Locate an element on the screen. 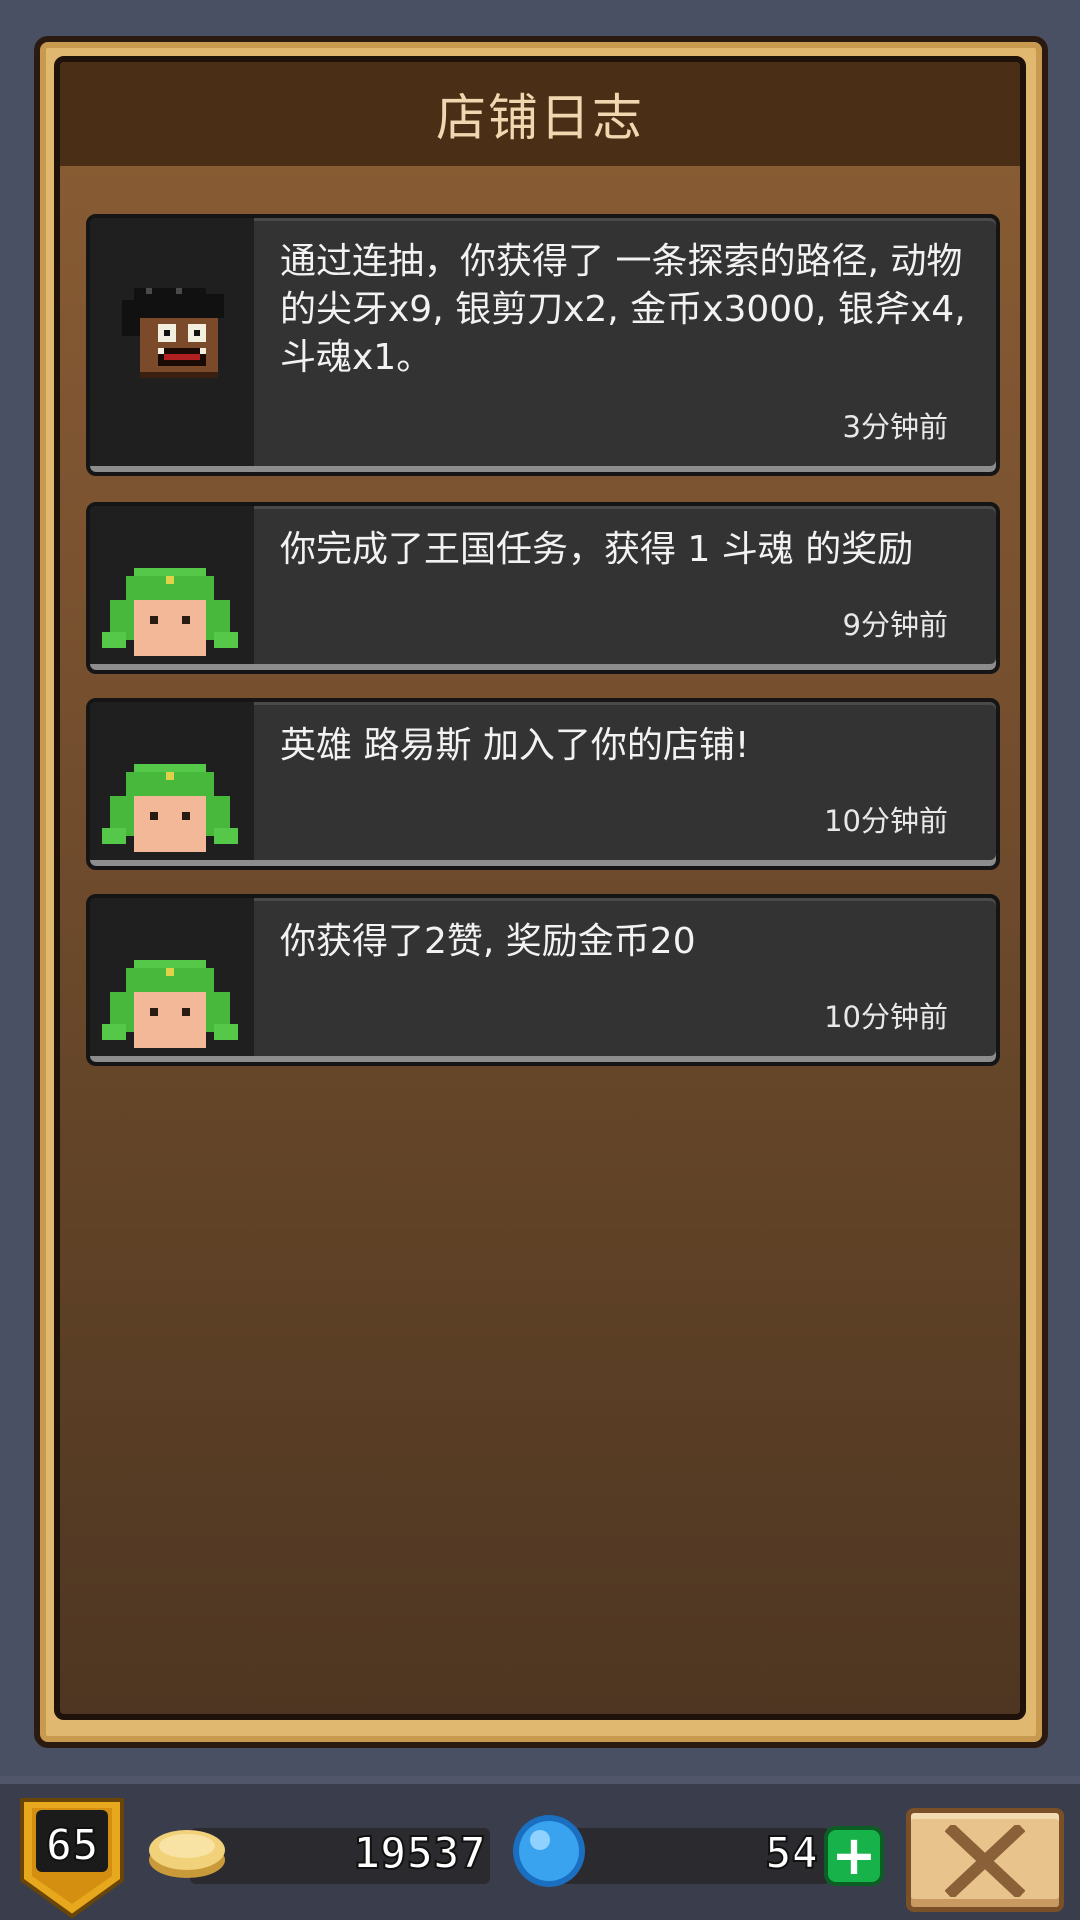  log-message: 英雄 路易斯 加入了你的店铺! is located at coordinates (515, 745).